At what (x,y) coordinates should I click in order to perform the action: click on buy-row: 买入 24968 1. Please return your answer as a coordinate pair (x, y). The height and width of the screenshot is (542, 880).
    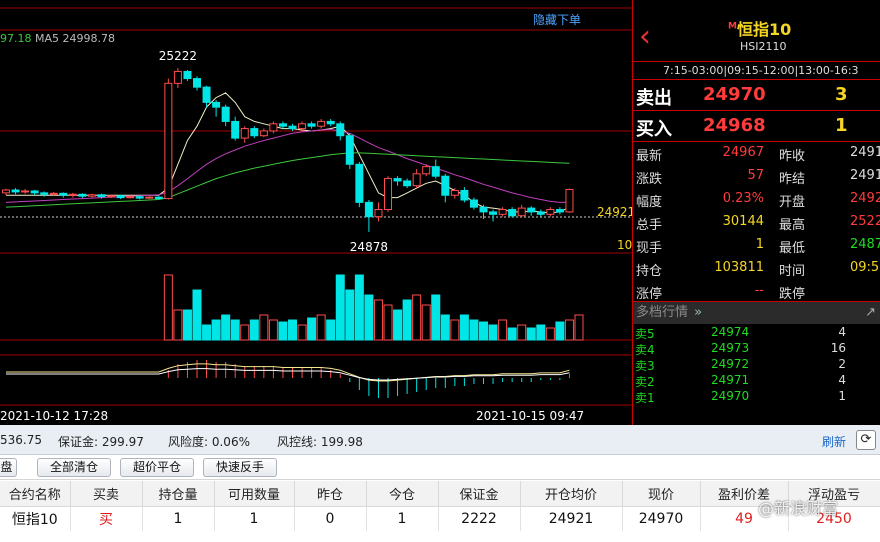
    Looking at the image, I should click on (756, 126).